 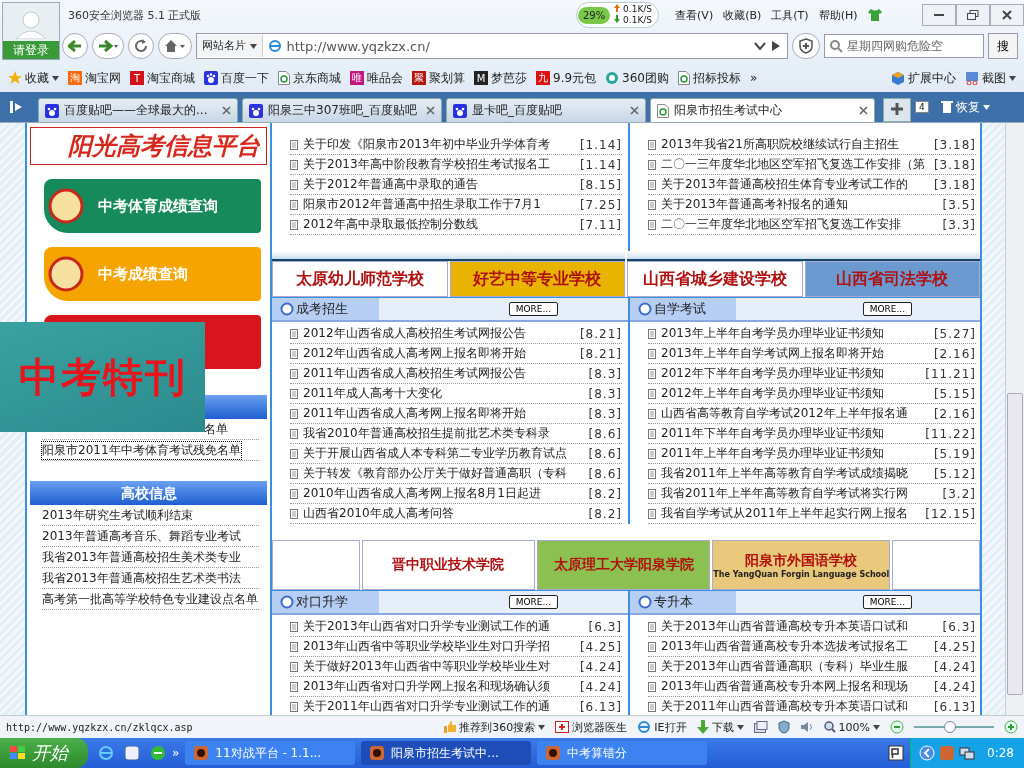 I want to click on news-link: 2013年上半年自学考试网上报名即将开始, so click(x=795, y=353).